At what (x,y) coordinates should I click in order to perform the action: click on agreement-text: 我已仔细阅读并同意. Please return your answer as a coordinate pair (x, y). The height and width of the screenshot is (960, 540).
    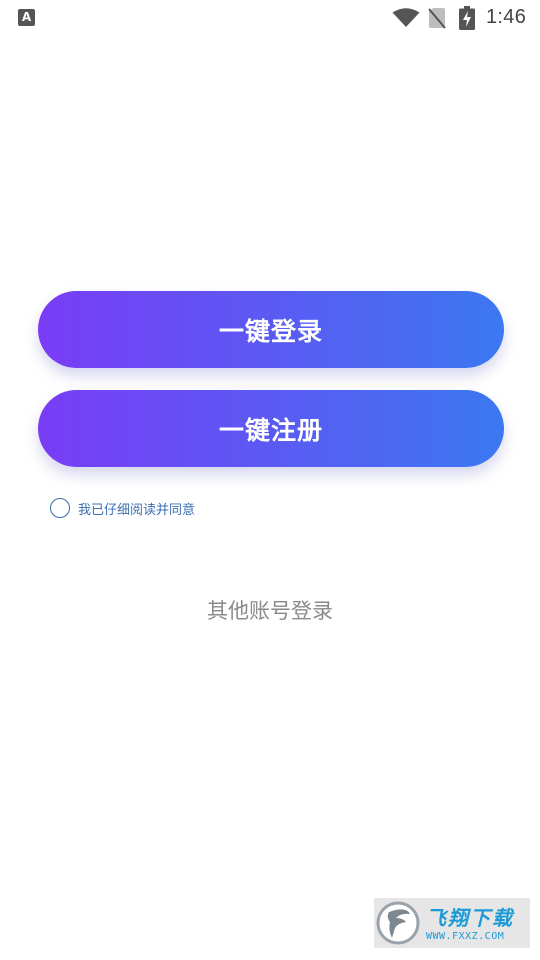
    Looking at the image, I should click on (137, 510).